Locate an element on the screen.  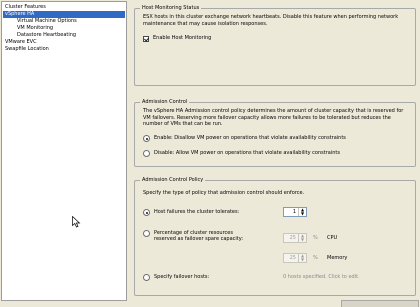
cpu-percent-value: 25 is located at coordinates (292, 238).